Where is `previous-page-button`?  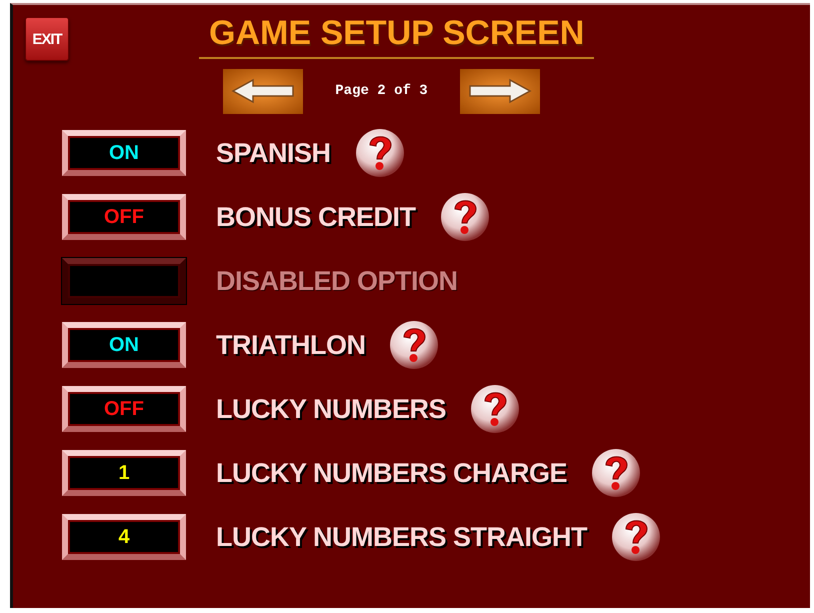
previous-page-button is located at coordinates (263, 91).